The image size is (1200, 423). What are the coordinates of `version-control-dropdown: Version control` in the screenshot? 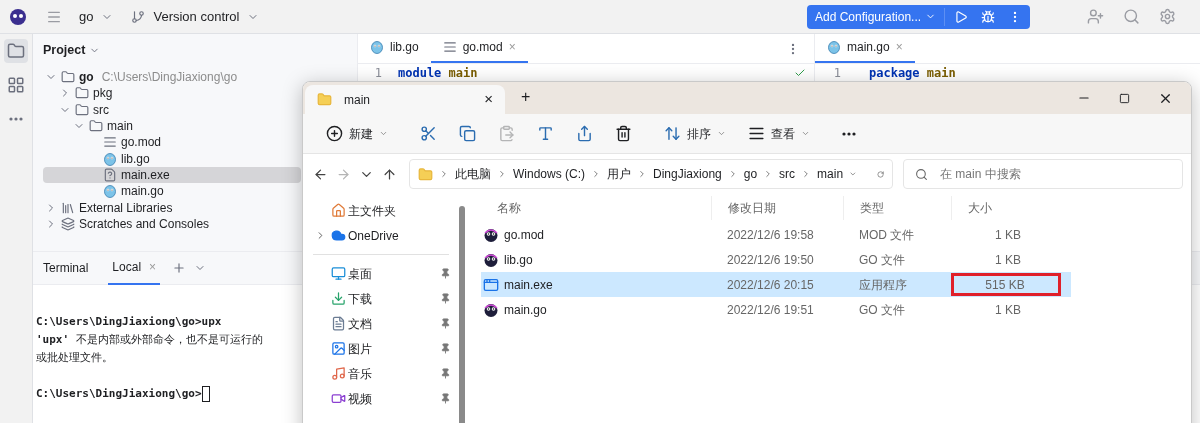 It's located at (195, 16).